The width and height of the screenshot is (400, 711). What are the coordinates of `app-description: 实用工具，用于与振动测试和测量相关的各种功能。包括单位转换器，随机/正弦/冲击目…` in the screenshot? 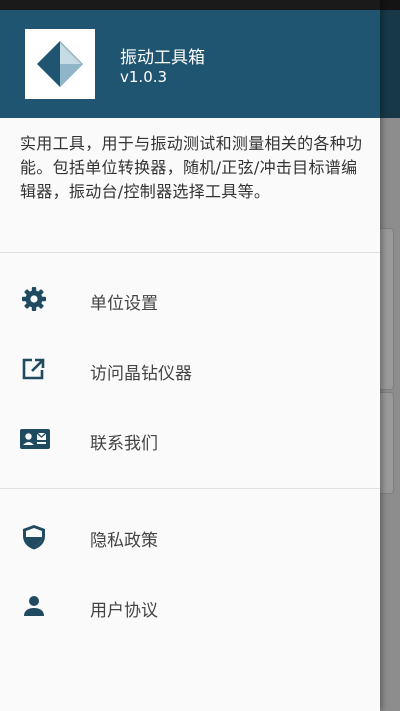 It's located at (191, 167).